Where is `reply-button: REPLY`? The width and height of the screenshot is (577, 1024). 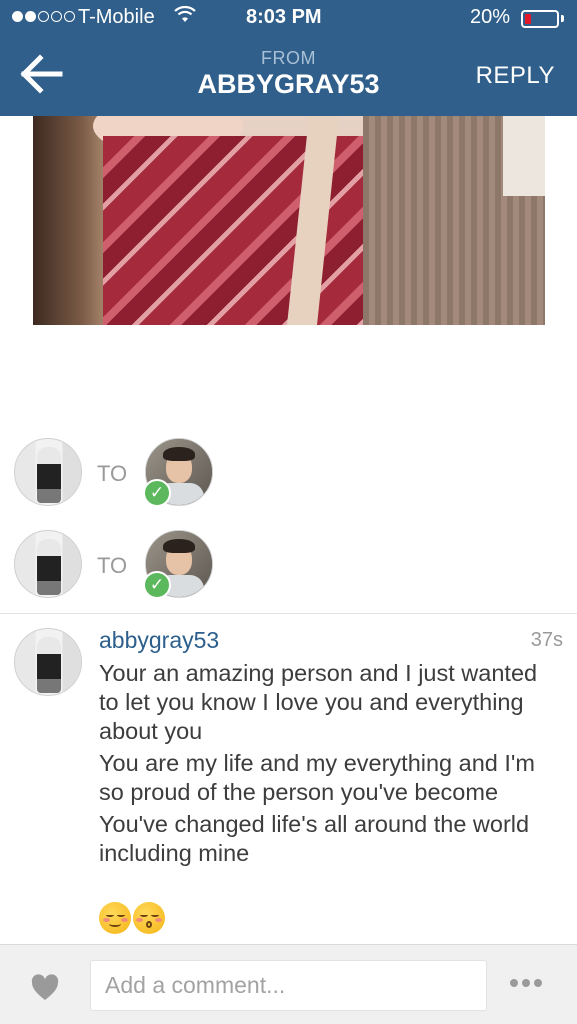
reply-button: REPLY is located at coordinates (515, 76).